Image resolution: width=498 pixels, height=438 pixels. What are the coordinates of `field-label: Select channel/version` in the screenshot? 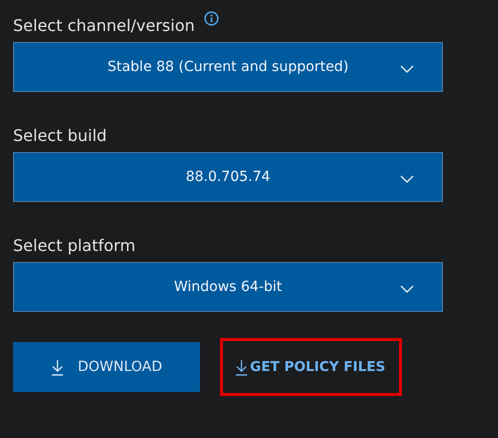 It's located at (104, 25).